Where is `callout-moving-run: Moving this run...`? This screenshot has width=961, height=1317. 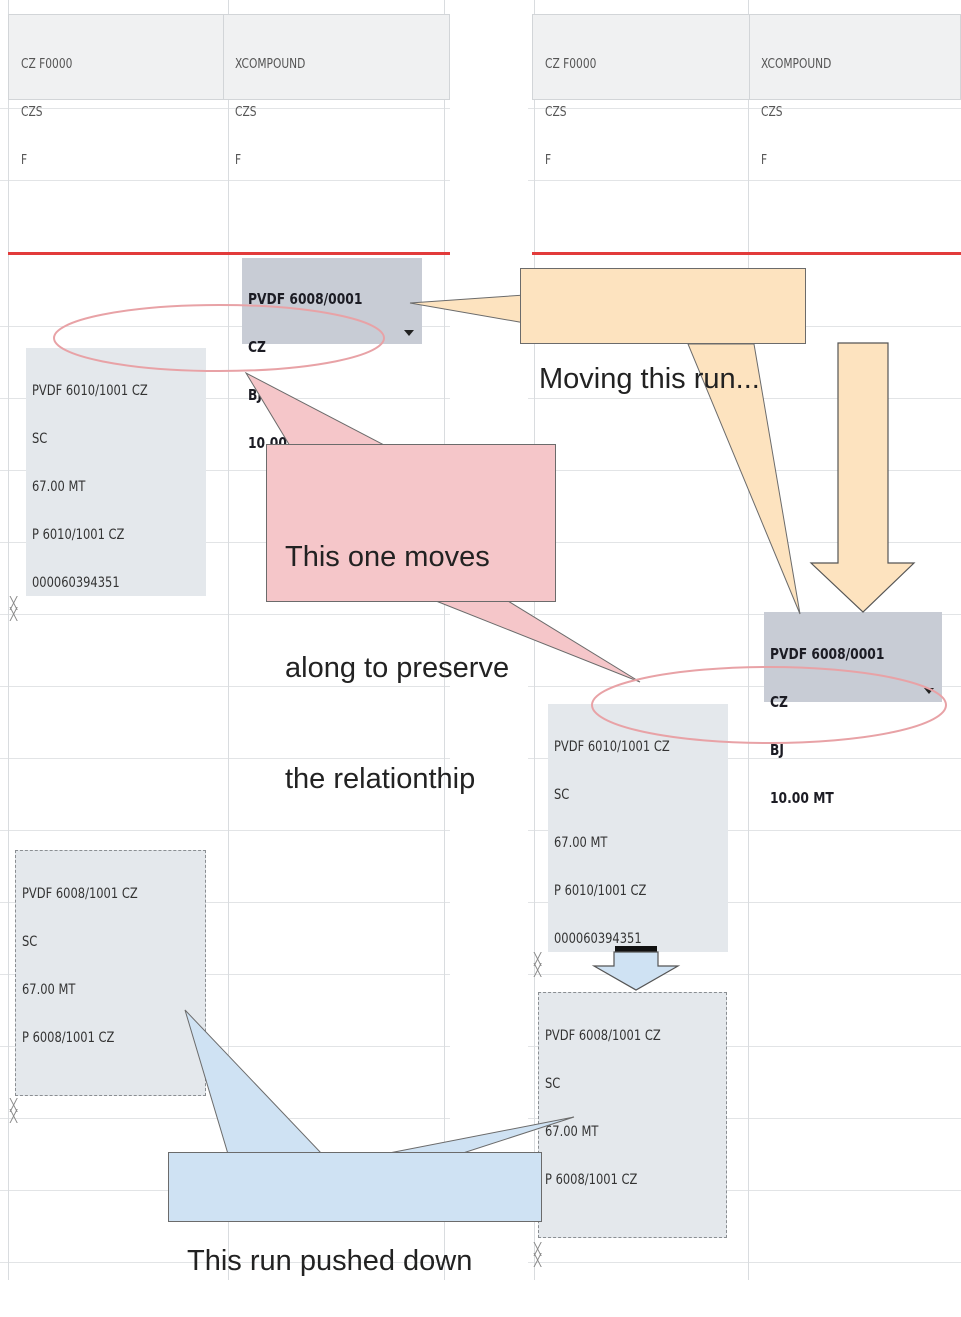 callout-moving-run: Moving this run... is located at coordinates (663, 331).